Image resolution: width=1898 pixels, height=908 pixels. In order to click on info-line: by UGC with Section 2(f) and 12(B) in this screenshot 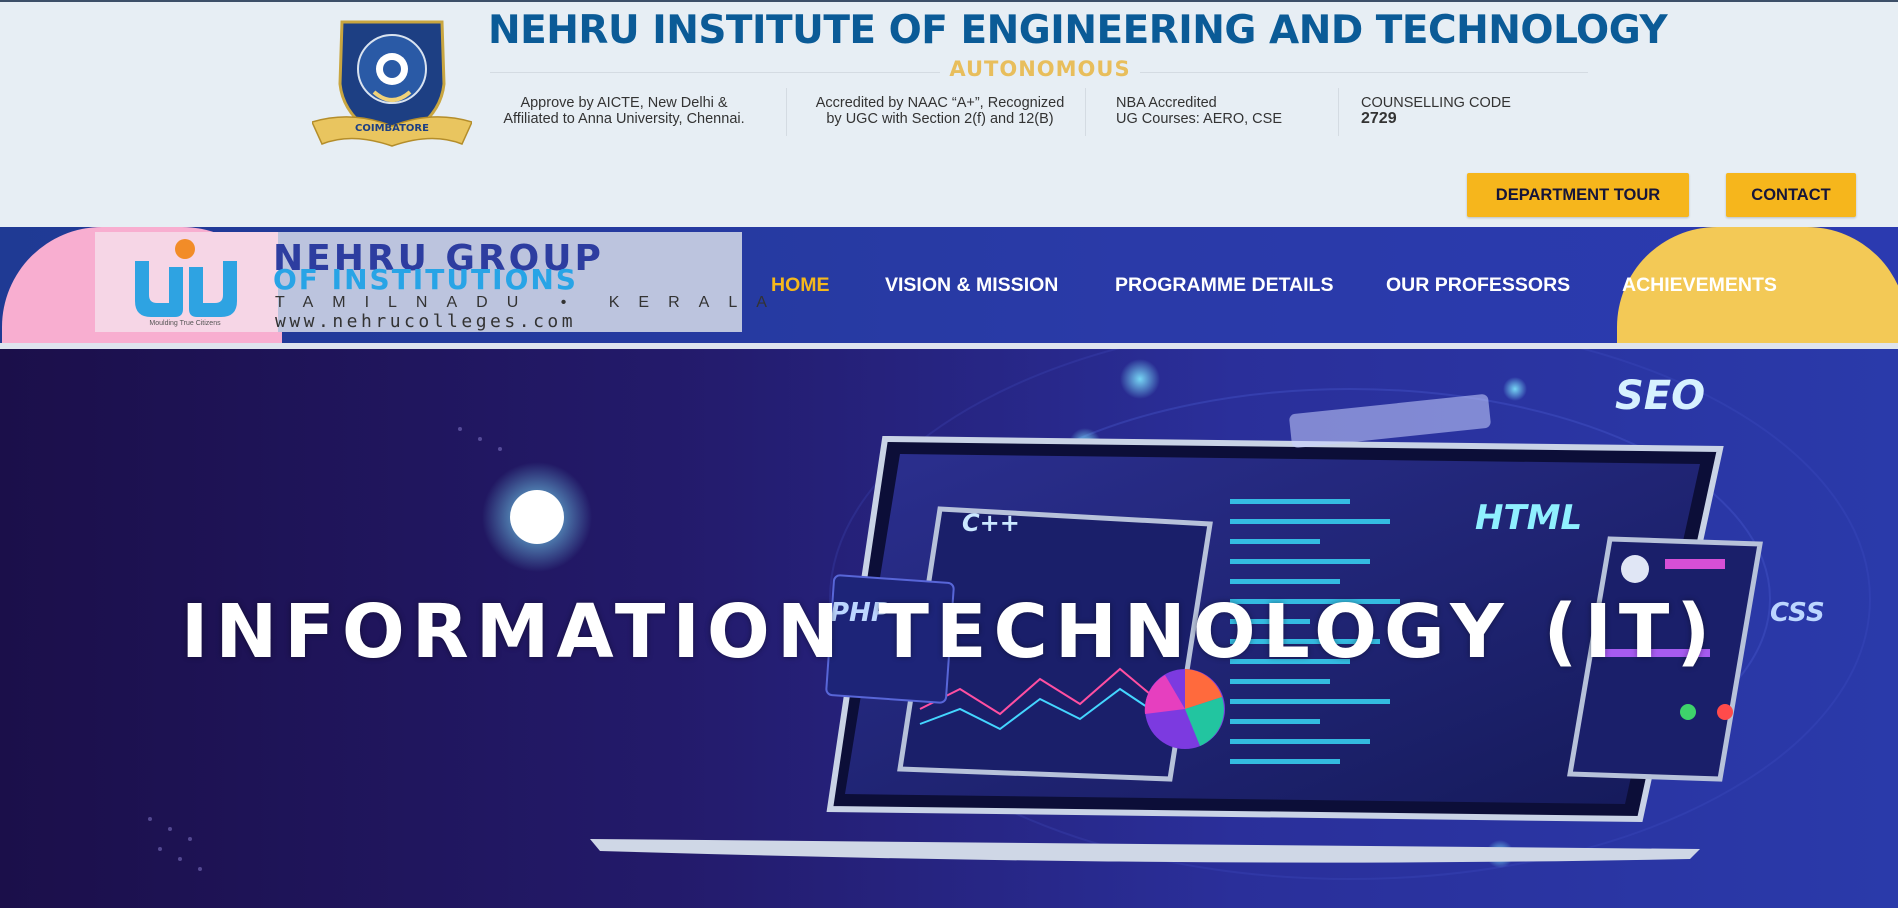, I will do `click(940, 119)`.